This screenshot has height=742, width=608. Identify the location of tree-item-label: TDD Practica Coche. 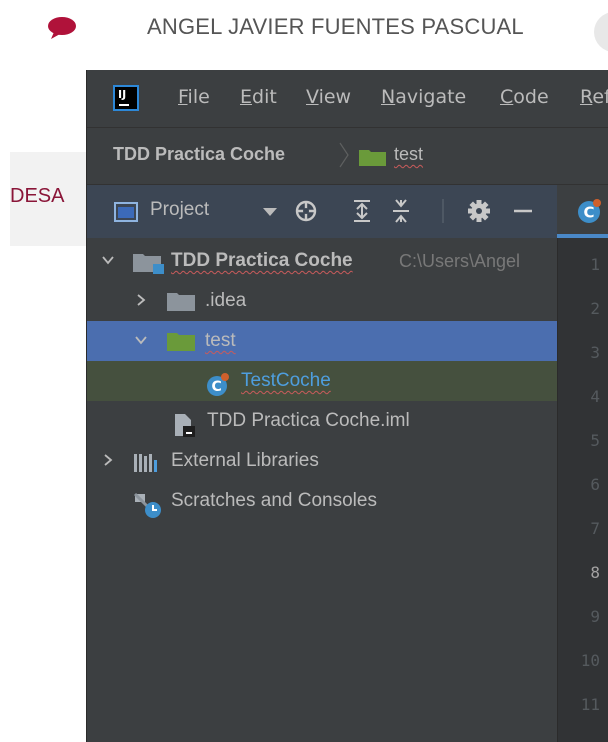
(262, 260).